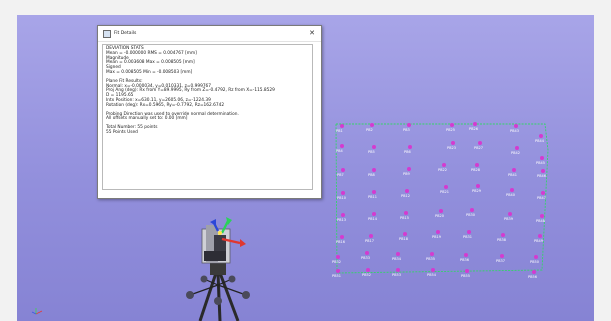  What do you see at coordinates (312, 33) in the screenshot?
I see `close-icon: ✕` at bounding box center [312, 33].